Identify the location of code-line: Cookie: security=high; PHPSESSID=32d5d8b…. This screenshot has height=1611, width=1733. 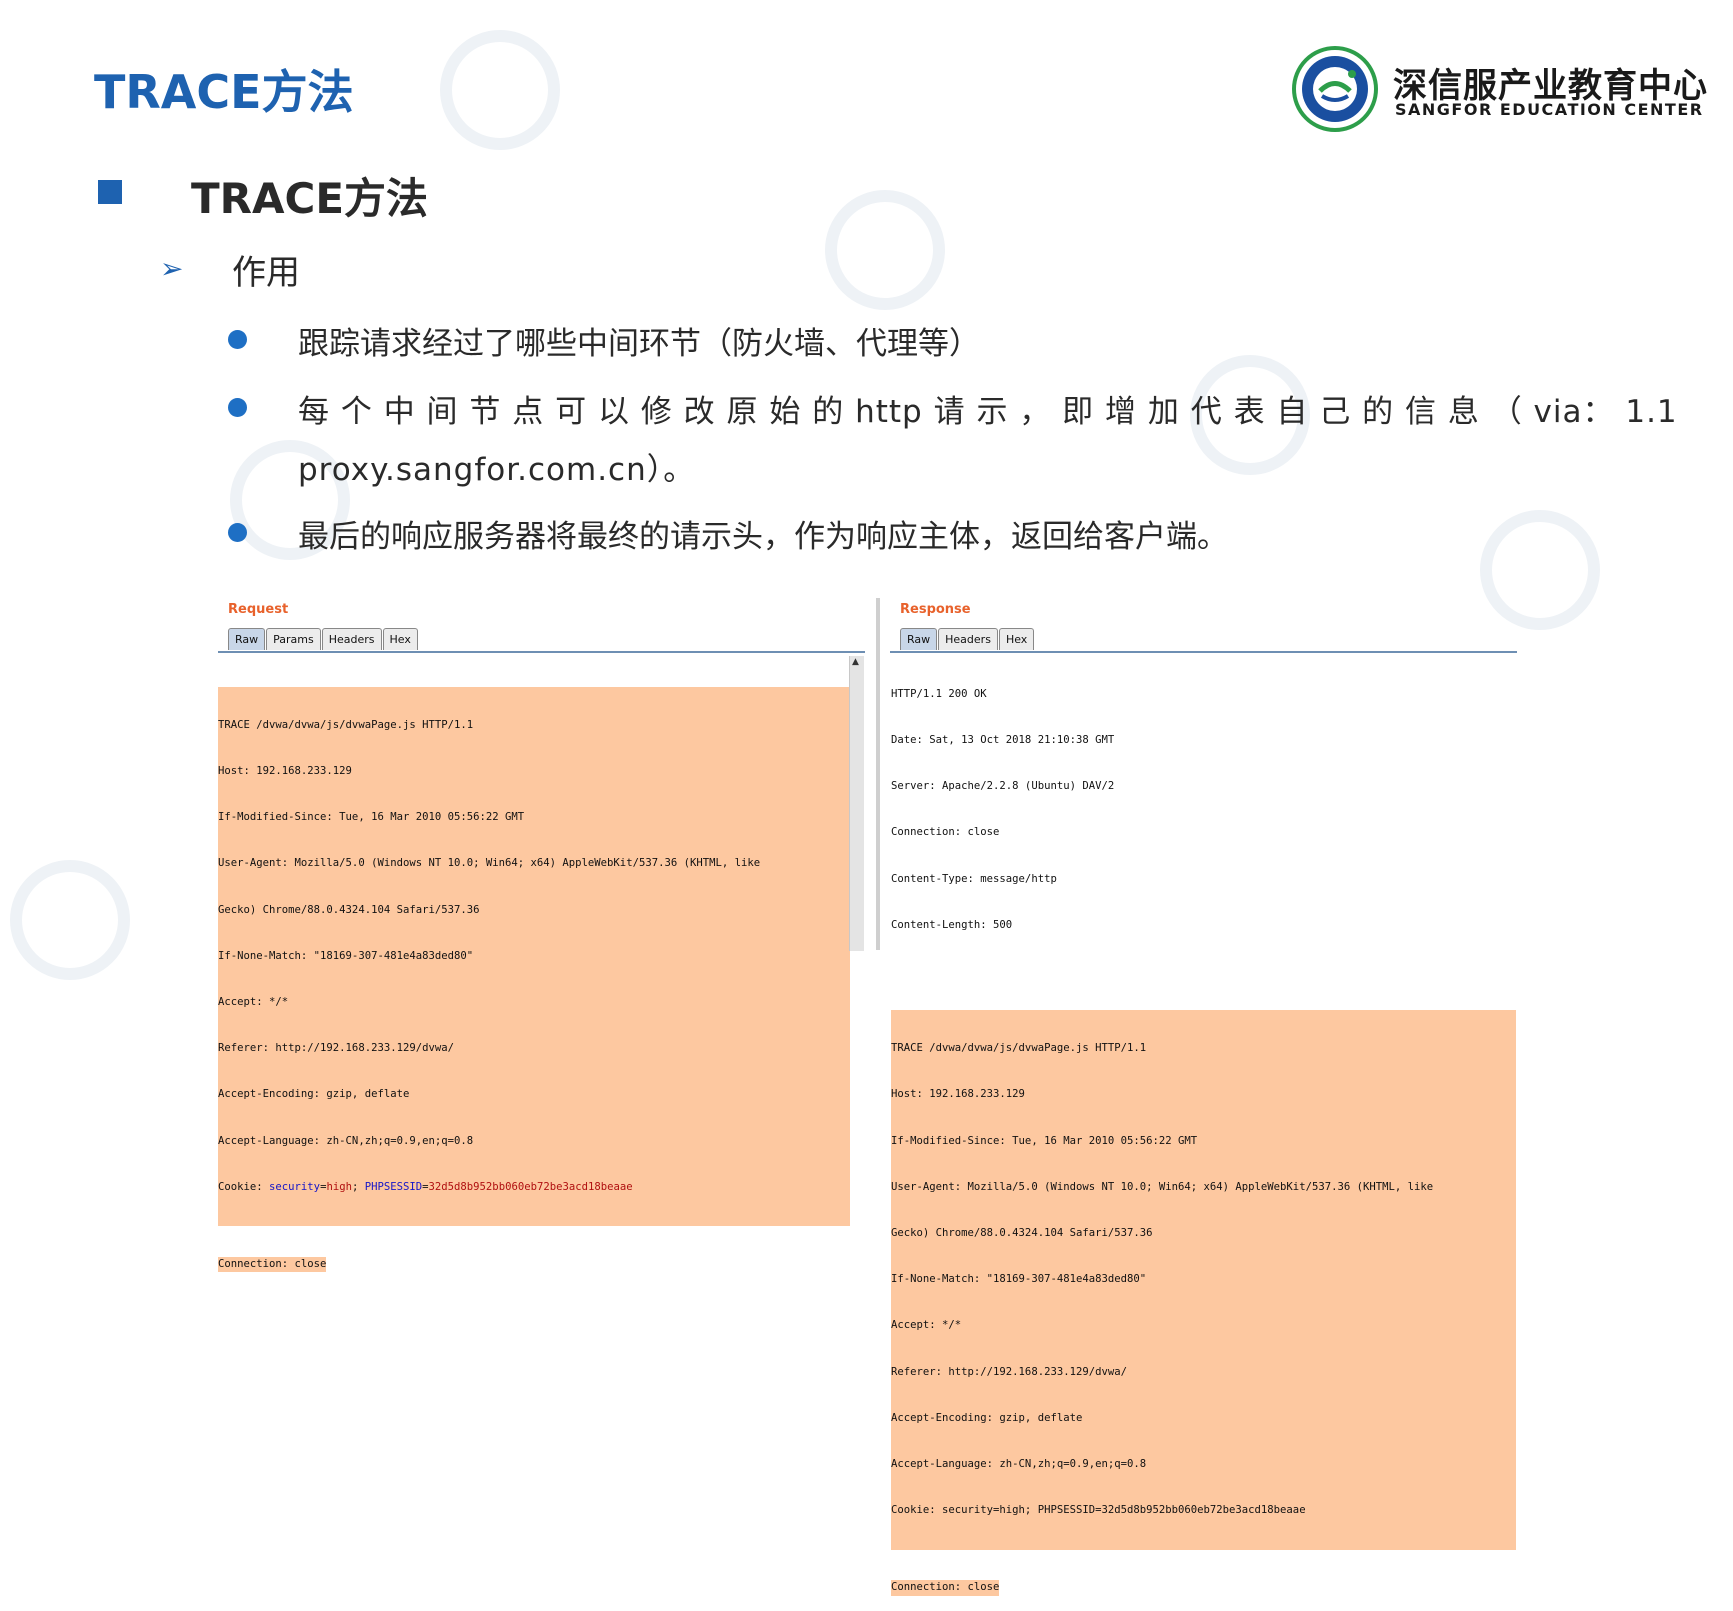
(1098, 1510).